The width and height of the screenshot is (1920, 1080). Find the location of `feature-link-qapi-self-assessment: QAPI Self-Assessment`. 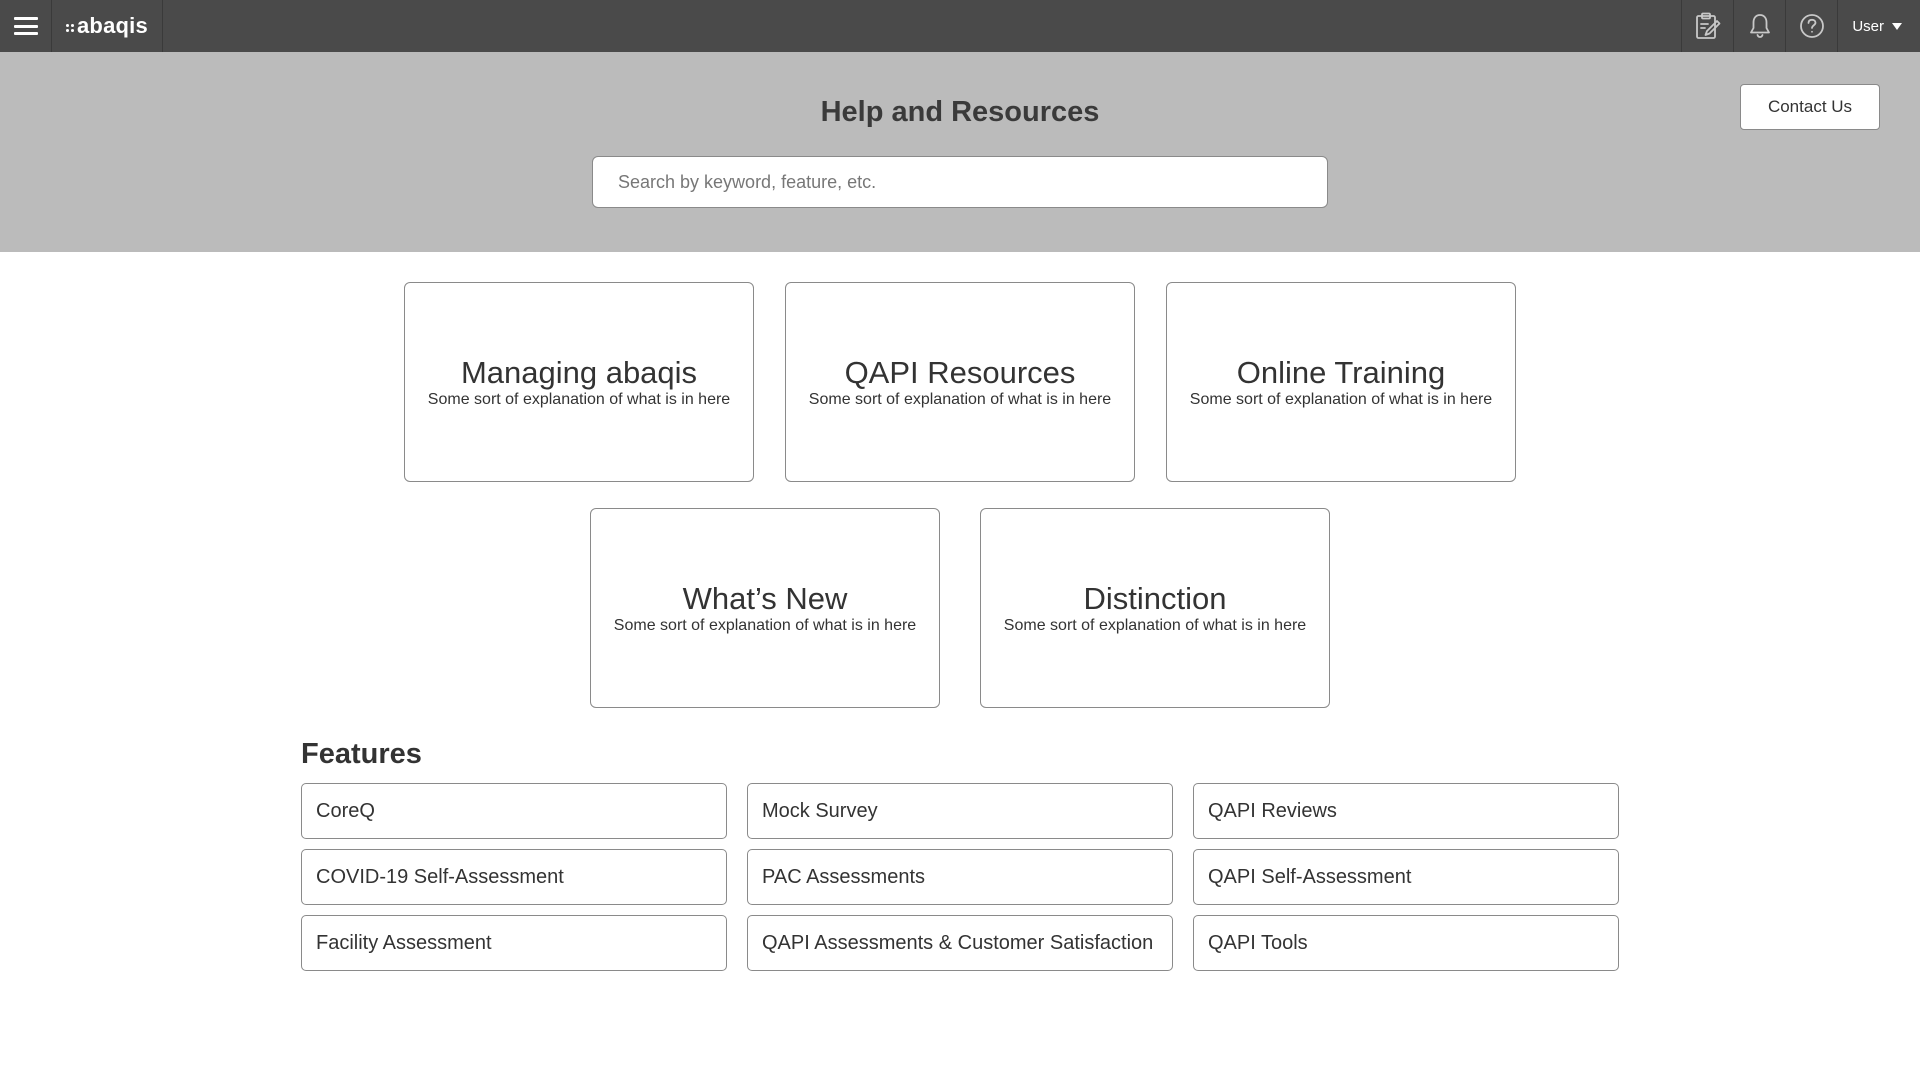

feature-link-qapi-self-assessment: QAPI Self-Assessment is located at coordinates (1406, 877).